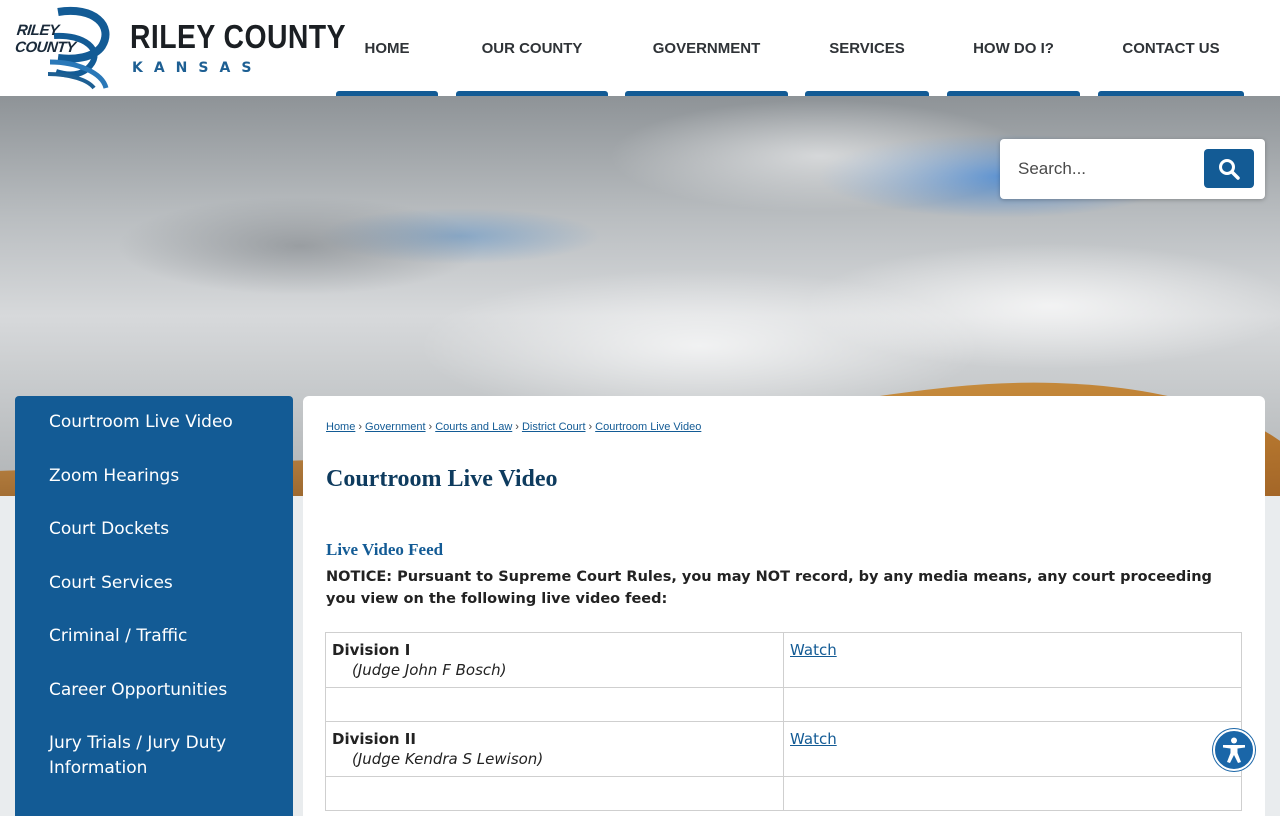 This screenshot has width=1280, height=816. Describe the element at coordinates (813, 650) in the screenshot. I see `watch-link-division-1: Watch` at that location.